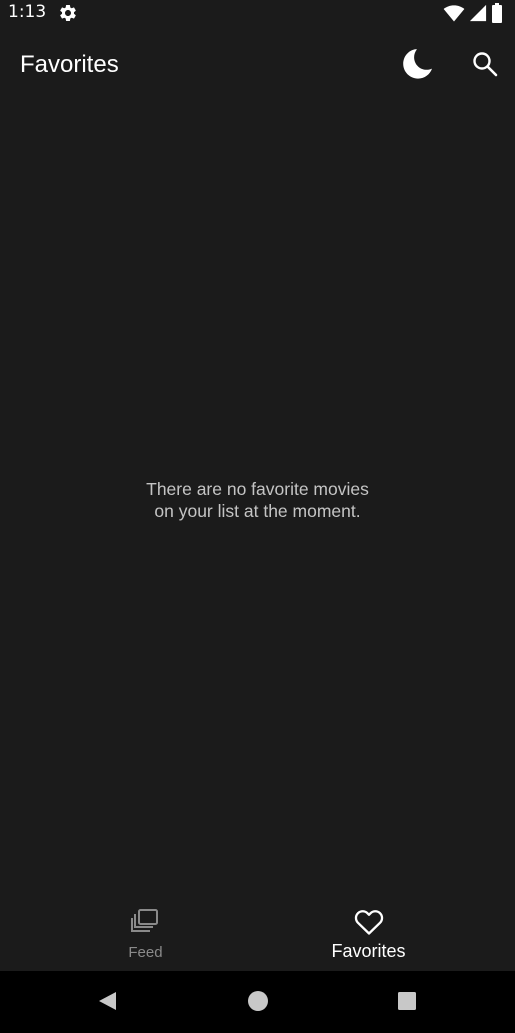  I want to click on heart-outline-icon, so click(369, 924).